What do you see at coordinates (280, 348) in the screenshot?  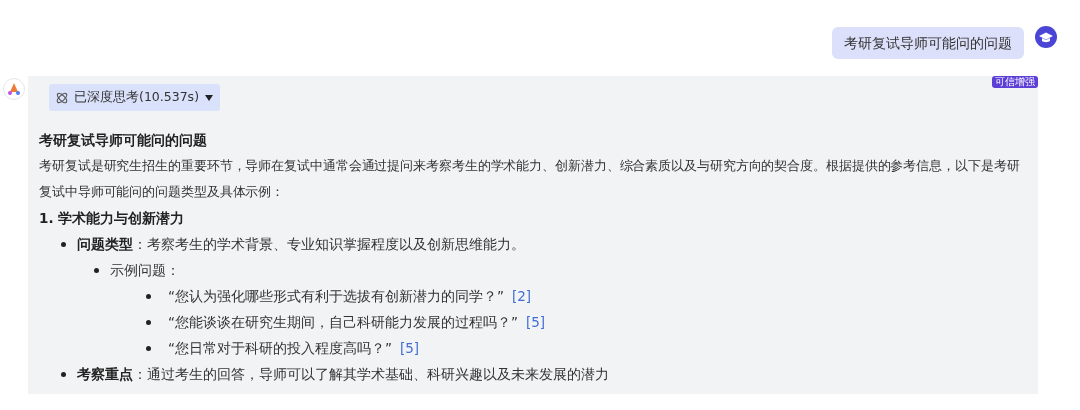 I see `list-item-text: “您日常对于科研的投入程度高吗？”` at bounding box center [280, 348].